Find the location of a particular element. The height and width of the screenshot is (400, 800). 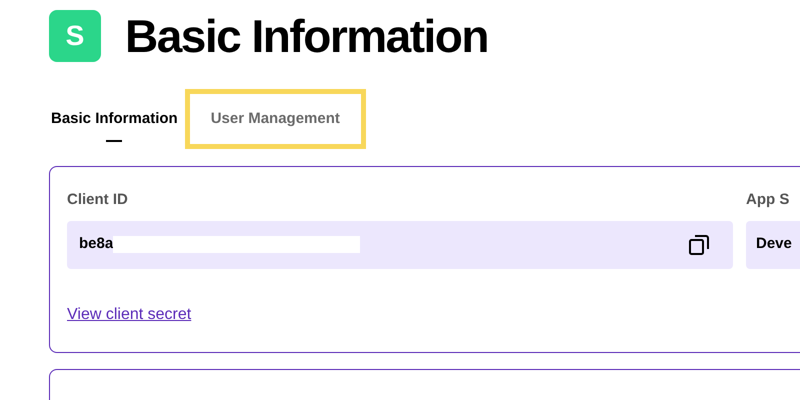

tab: Basic Information is located at coordinates (114, 119).